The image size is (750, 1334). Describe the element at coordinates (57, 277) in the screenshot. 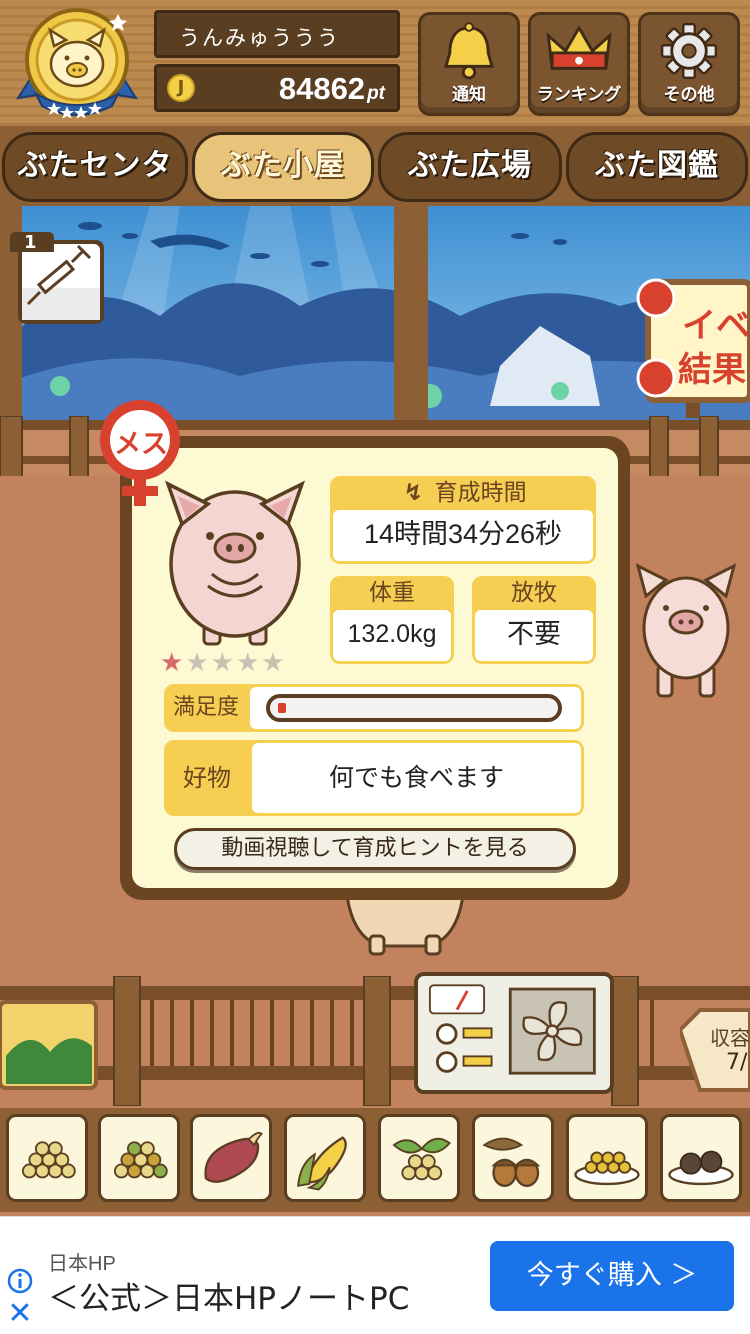

I see `item-badge` at that location.